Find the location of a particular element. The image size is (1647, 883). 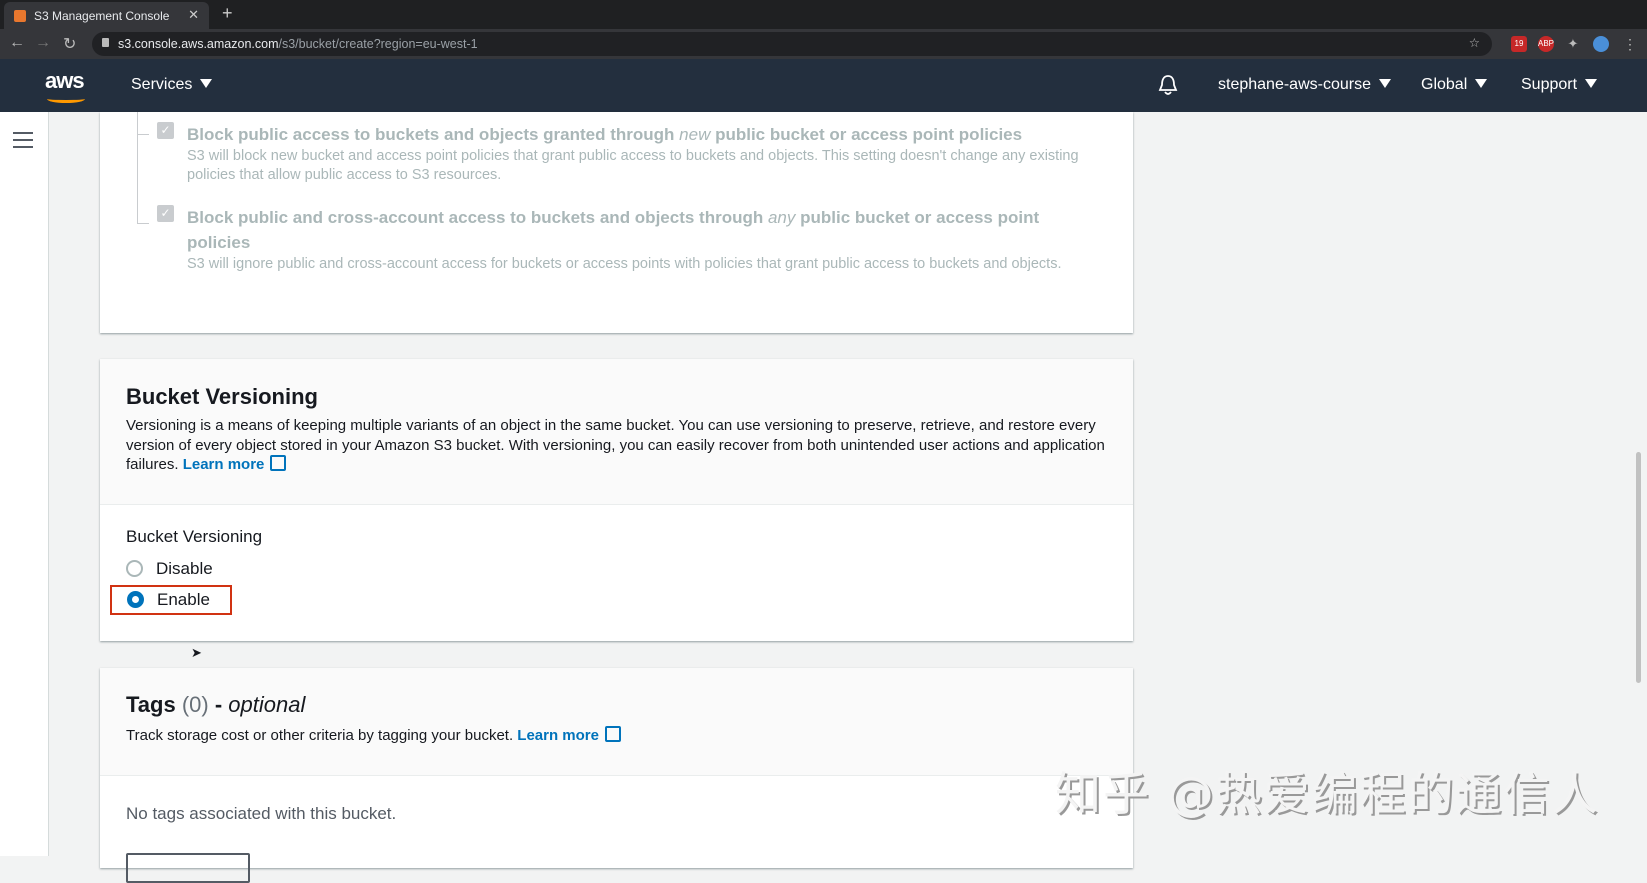

account-menu: stephane-aws-course is located at coordinates (1304, 85).